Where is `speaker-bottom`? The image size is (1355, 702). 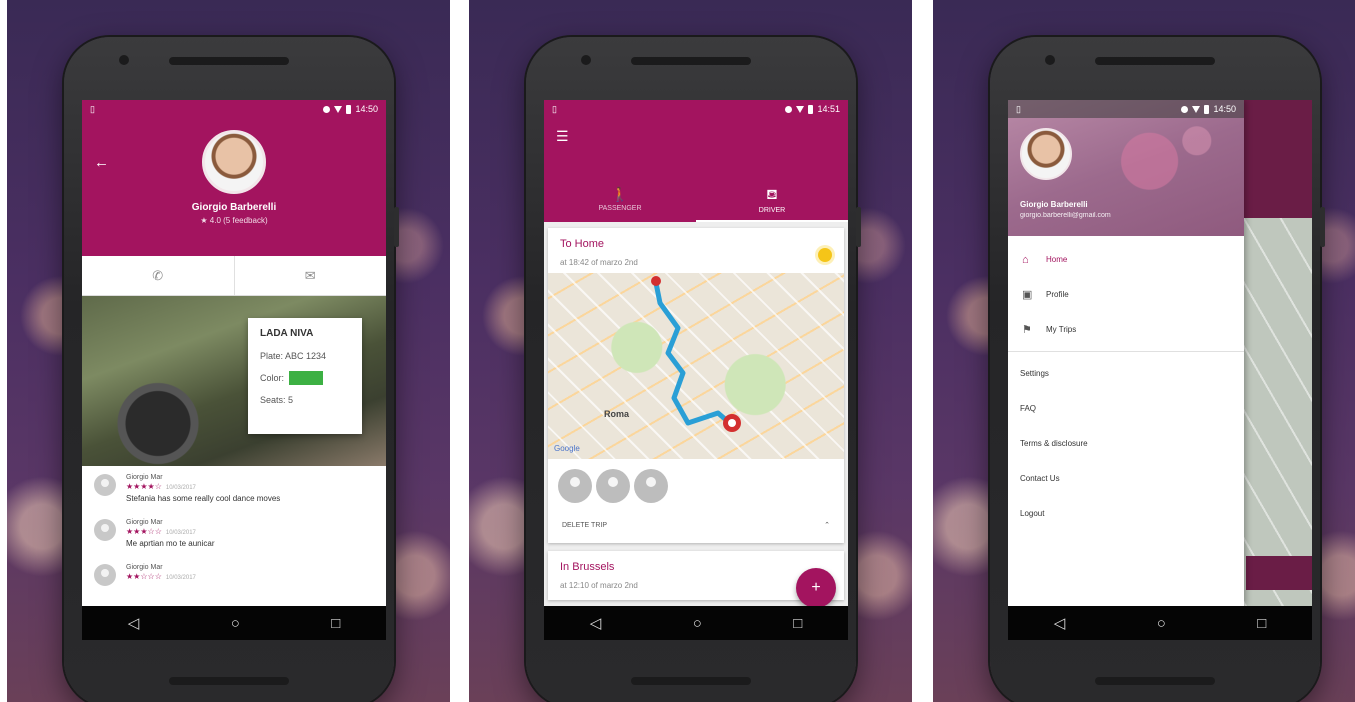
speaker-bottom is located at coordinates (229, 681).